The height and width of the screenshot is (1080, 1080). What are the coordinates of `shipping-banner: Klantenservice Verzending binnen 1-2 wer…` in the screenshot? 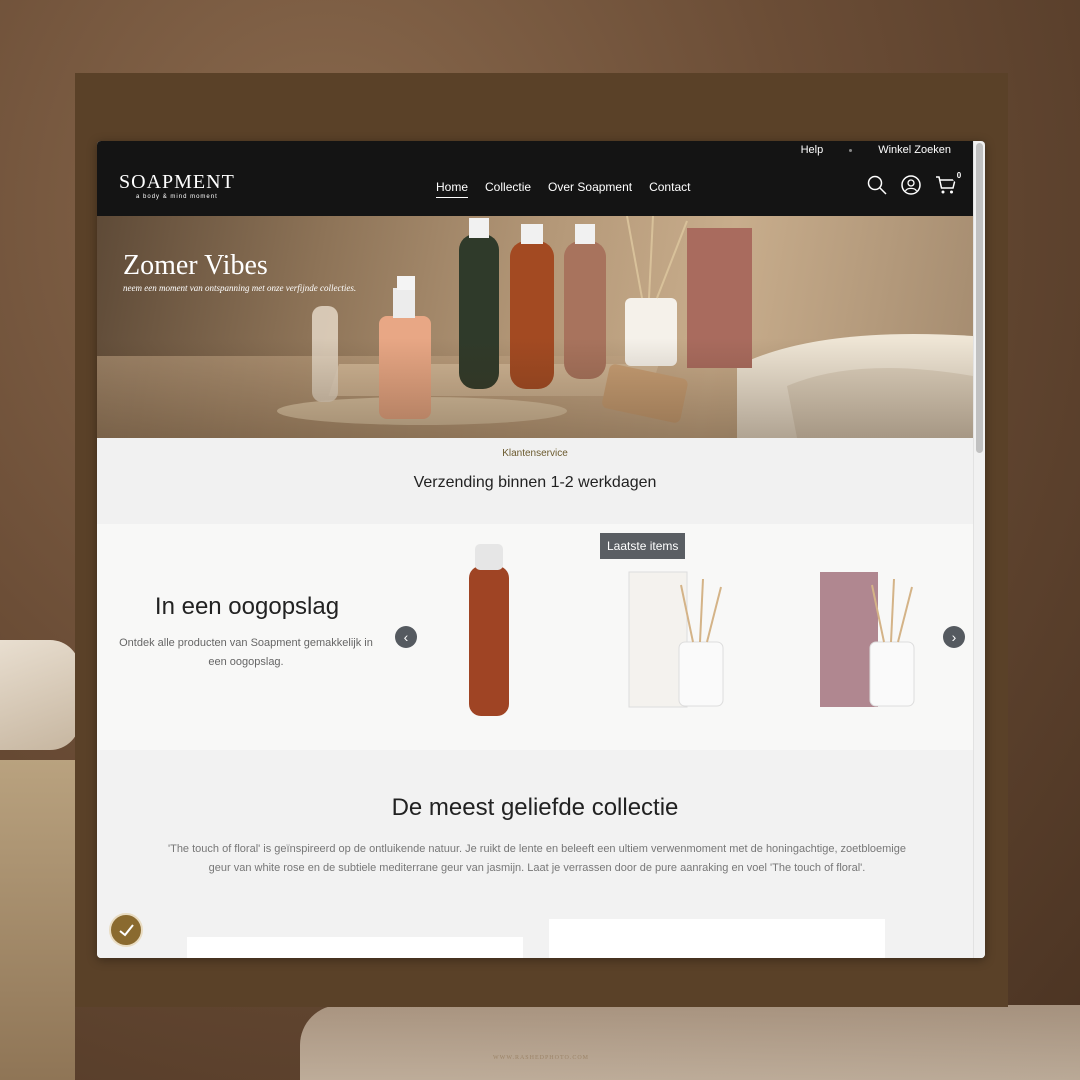 It's located at (535, 481).